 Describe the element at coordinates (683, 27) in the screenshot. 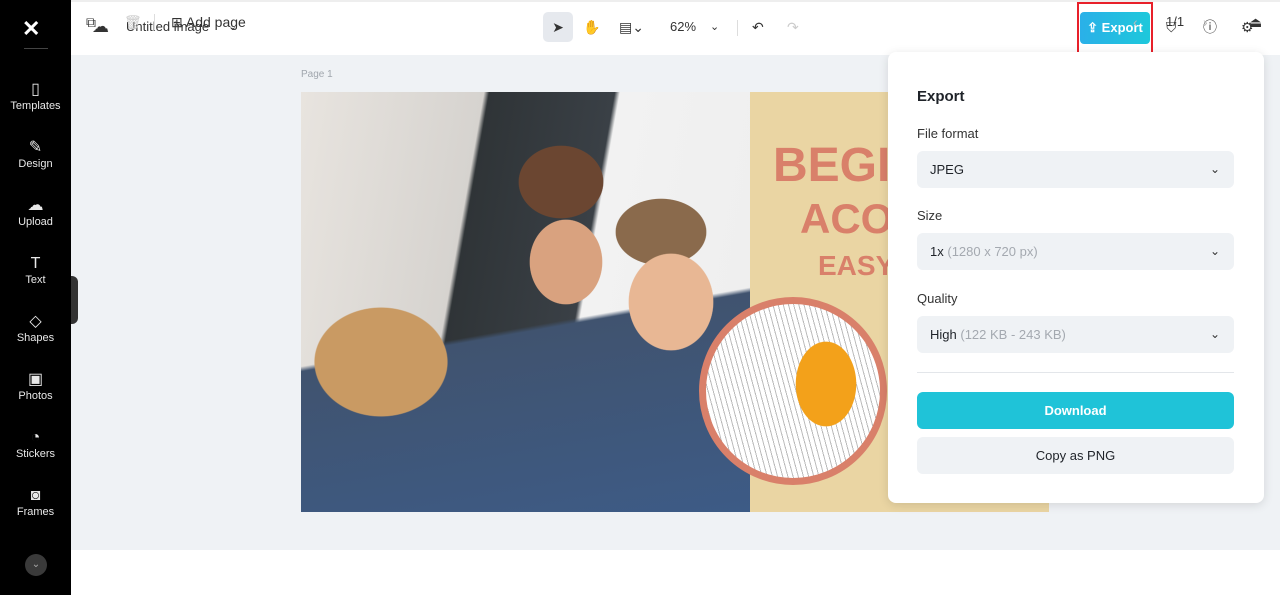

I see `zoom-level: 62%` at that location.